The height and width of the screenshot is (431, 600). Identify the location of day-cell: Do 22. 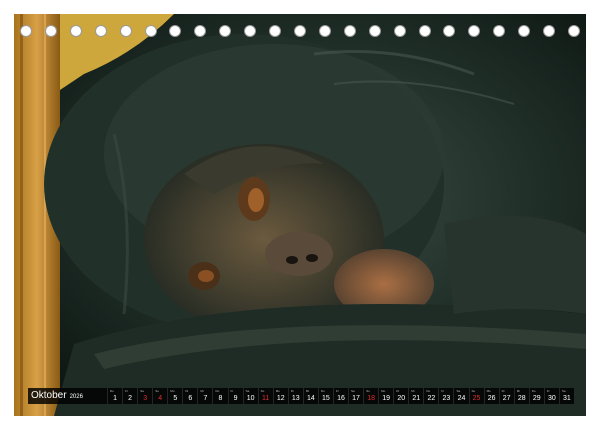
(430, 396).